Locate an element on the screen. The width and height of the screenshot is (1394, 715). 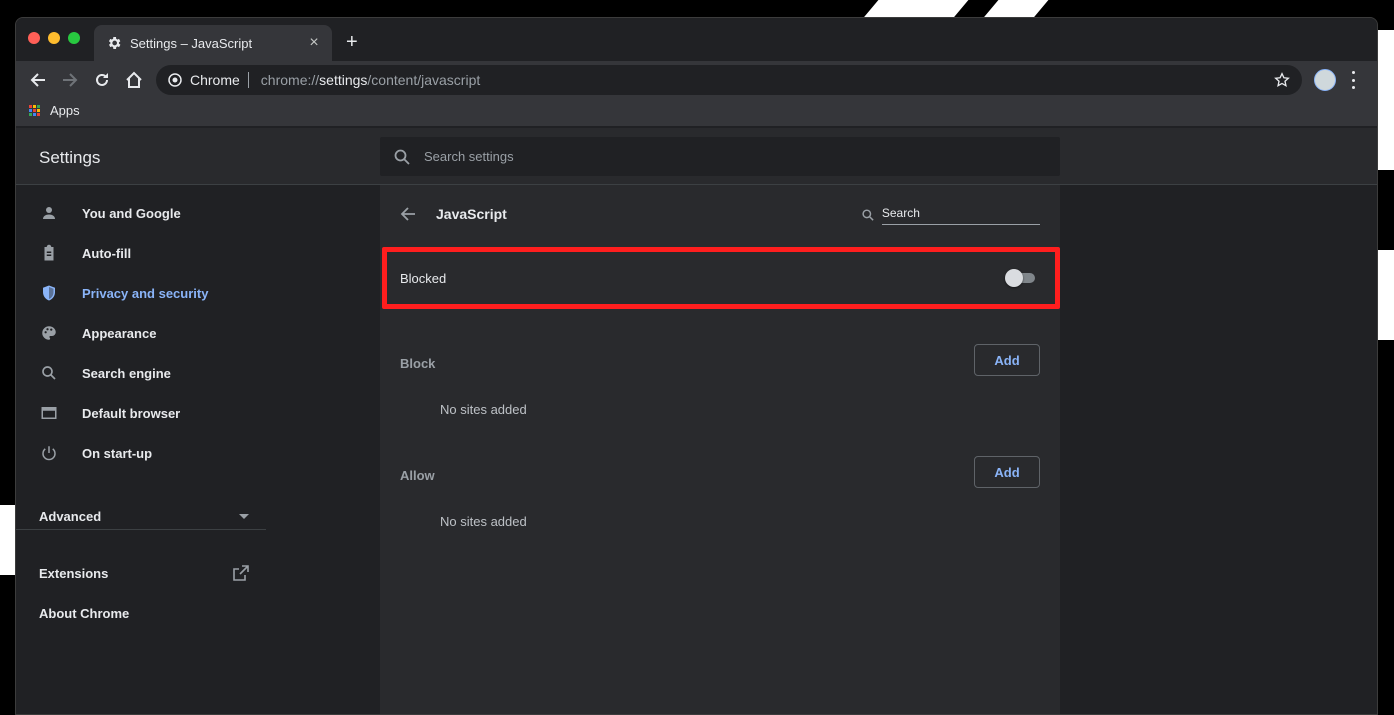
apps-shortcut: Apps is located at coordinates (54, 110).